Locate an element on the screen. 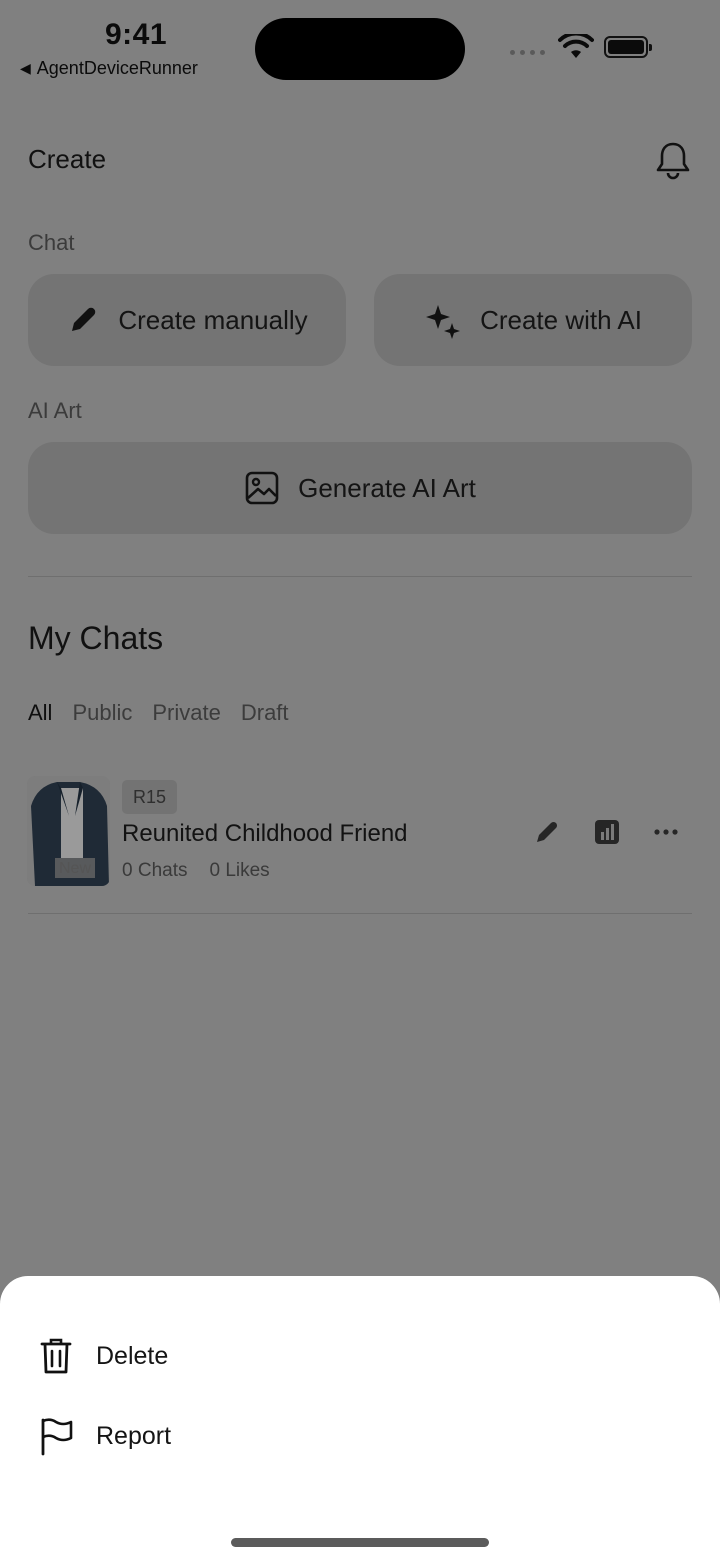  generate-ai-art-label: Generate AI Art is located at coordinates (387, 487).